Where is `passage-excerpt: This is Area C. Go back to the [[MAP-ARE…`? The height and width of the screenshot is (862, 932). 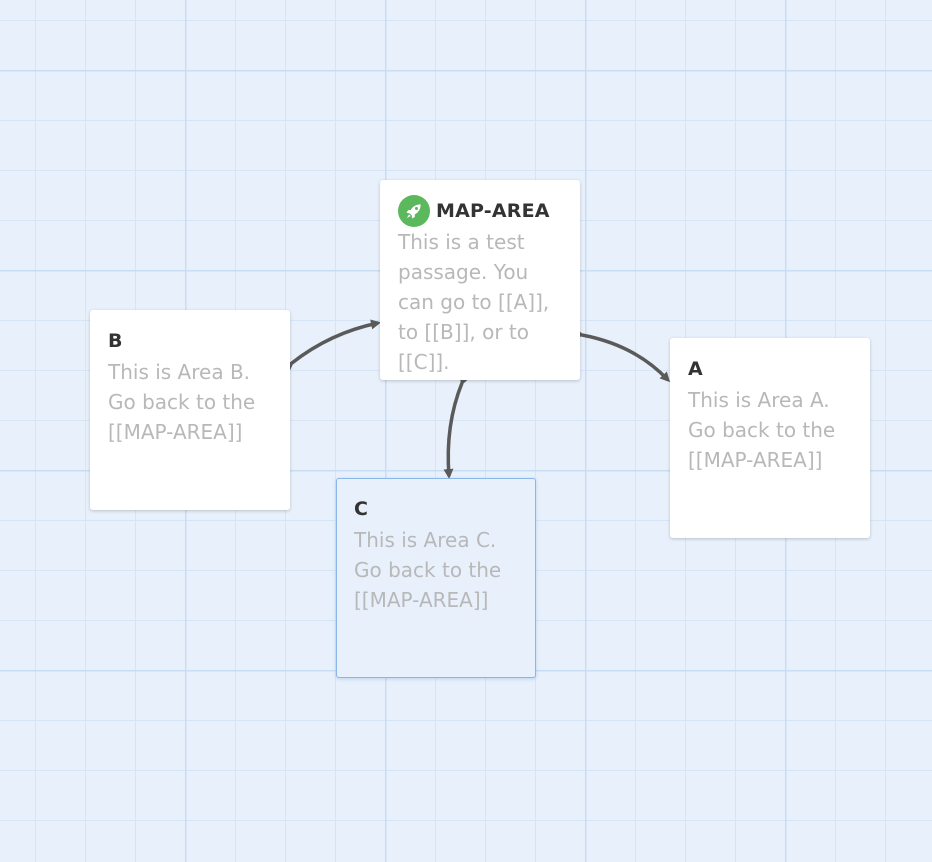
passage-excerpt: This is Area C. Go back to the [[MAP-ARE… is located at coordinates (428, 570).